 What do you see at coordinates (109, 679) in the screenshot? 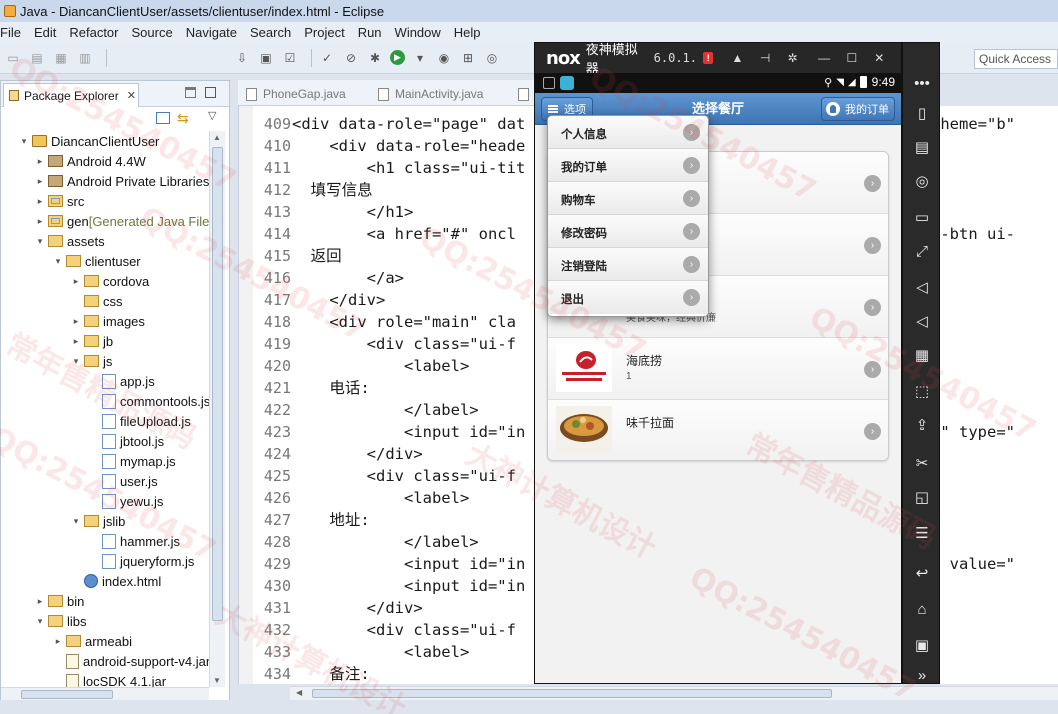
I see `tree-item: locSDK 4.1.jar` at bounding box center [109, 679].